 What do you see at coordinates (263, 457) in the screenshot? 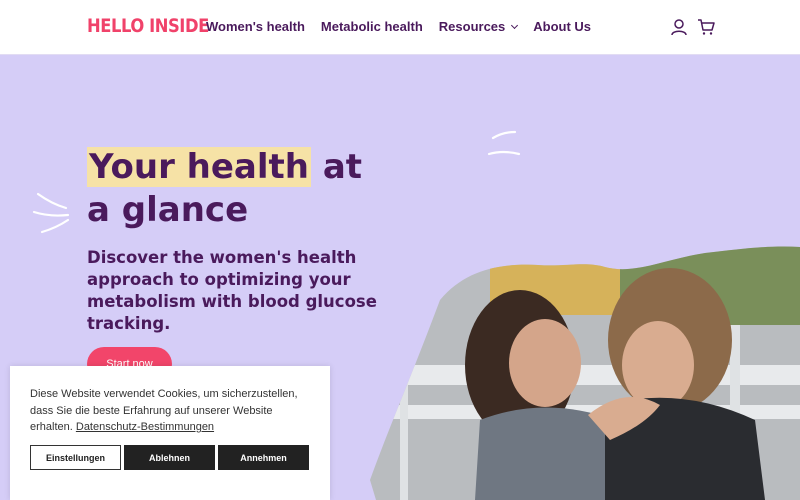
I see `cookie-accept-button: Annehmen` at bounding box center [263, 457].